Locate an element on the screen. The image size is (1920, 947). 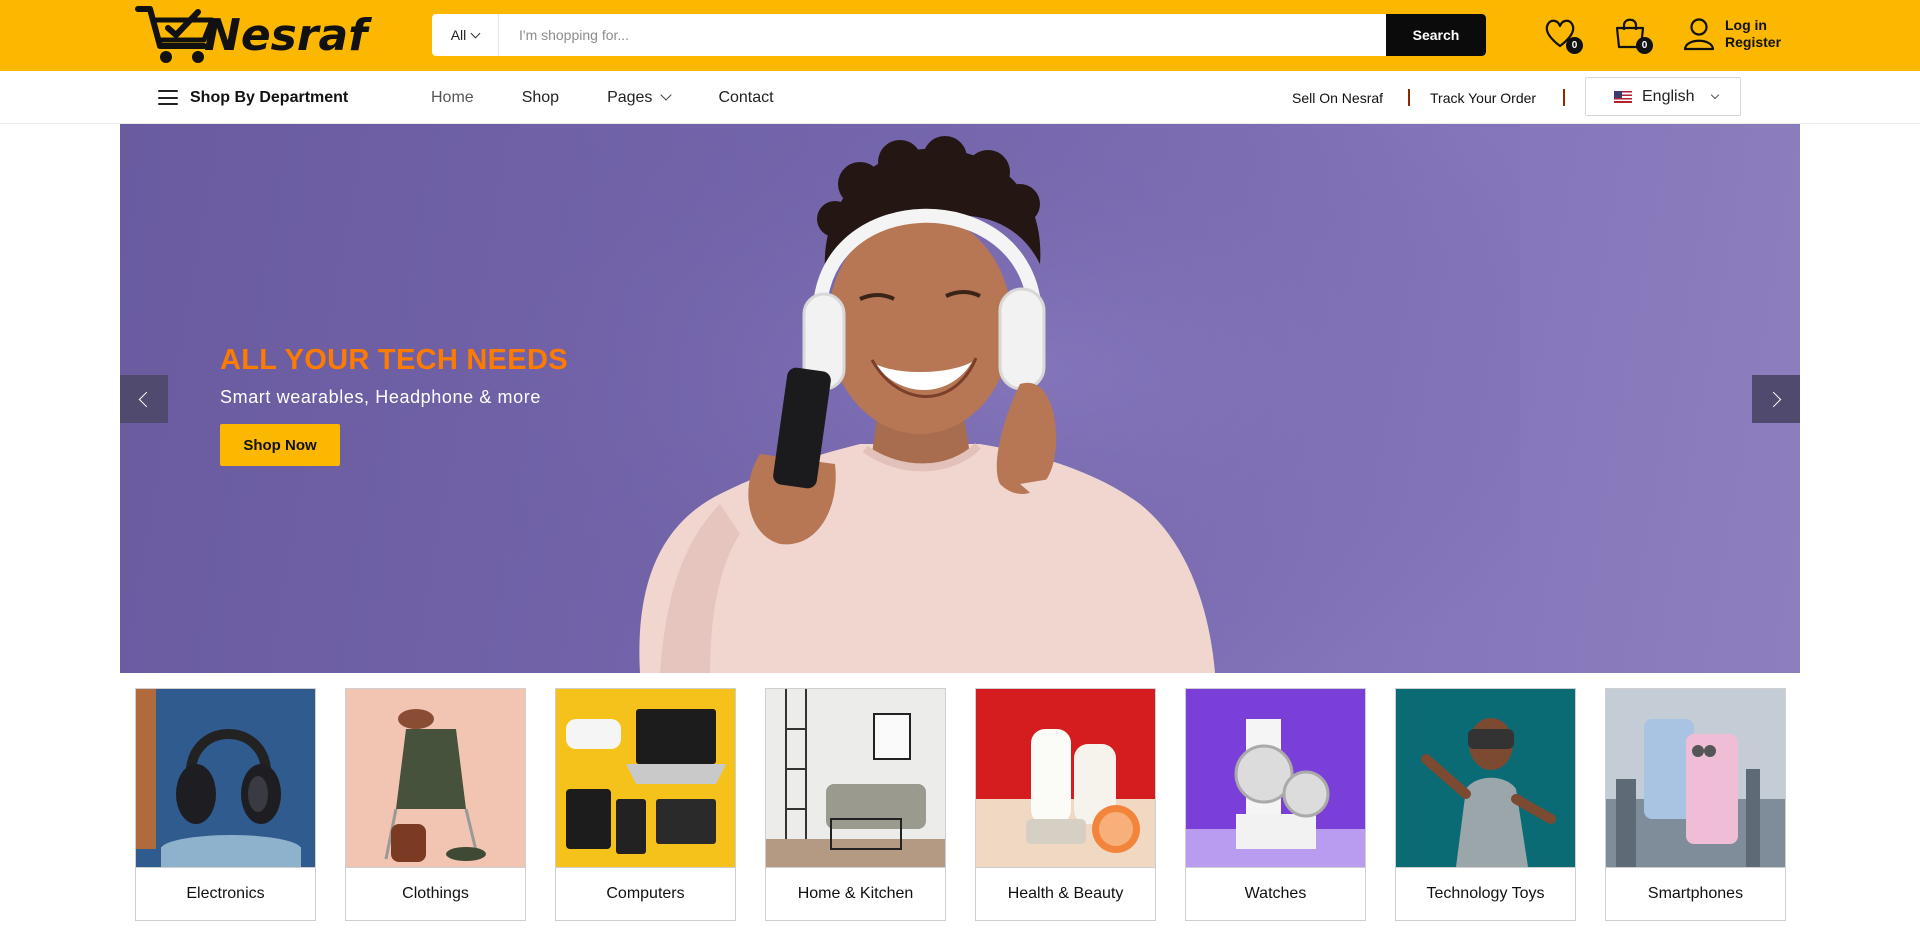
menu-item-contact: Contact is located at coordinates (745, 98).